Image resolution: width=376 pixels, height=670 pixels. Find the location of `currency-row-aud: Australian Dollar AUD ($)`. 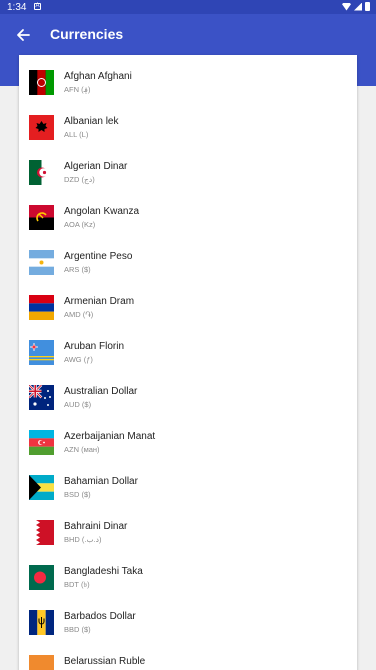

currency-row-aud: Australian Dollar AUD ($) is located at coordinates (188, 406).